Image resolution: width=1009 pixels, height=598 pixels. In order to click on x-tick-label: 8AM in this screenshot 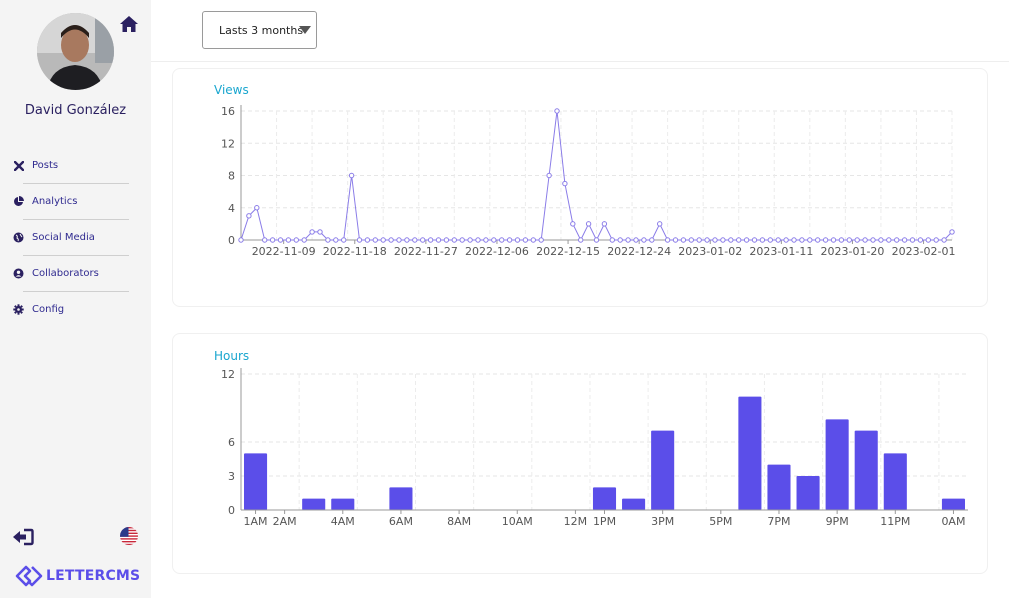, I will do `click(459, 521)`.